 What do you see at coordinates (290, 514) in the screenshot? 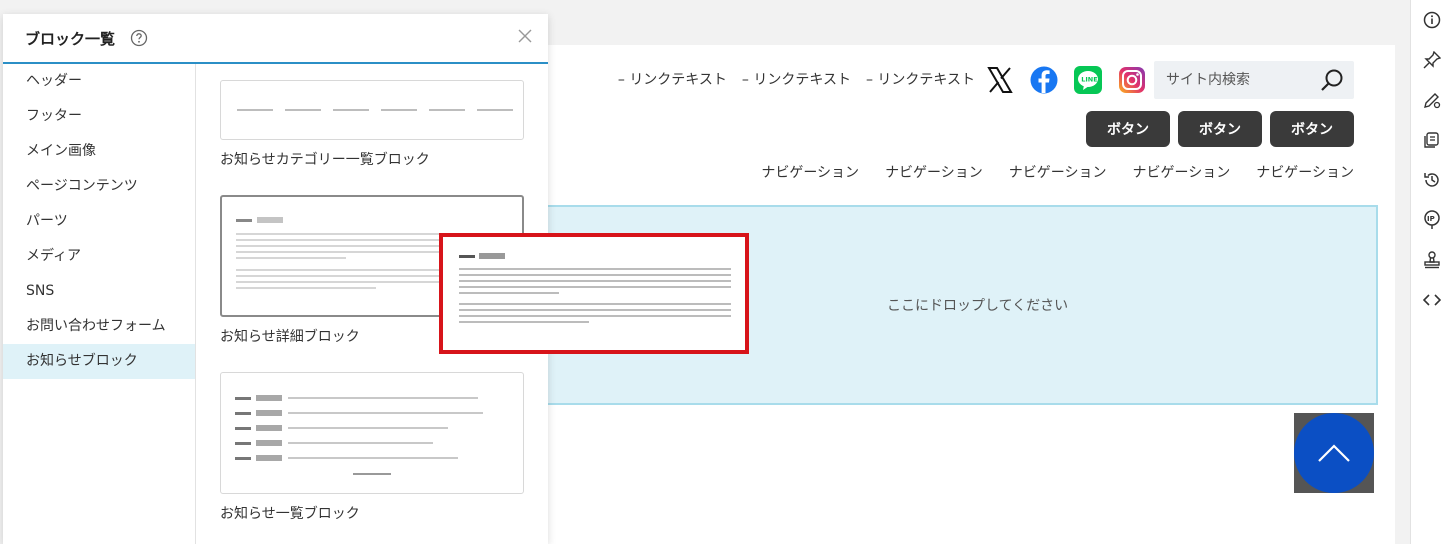
I see `block-label: お知らせ一覧ブロック` at bounding box center [290, 514].